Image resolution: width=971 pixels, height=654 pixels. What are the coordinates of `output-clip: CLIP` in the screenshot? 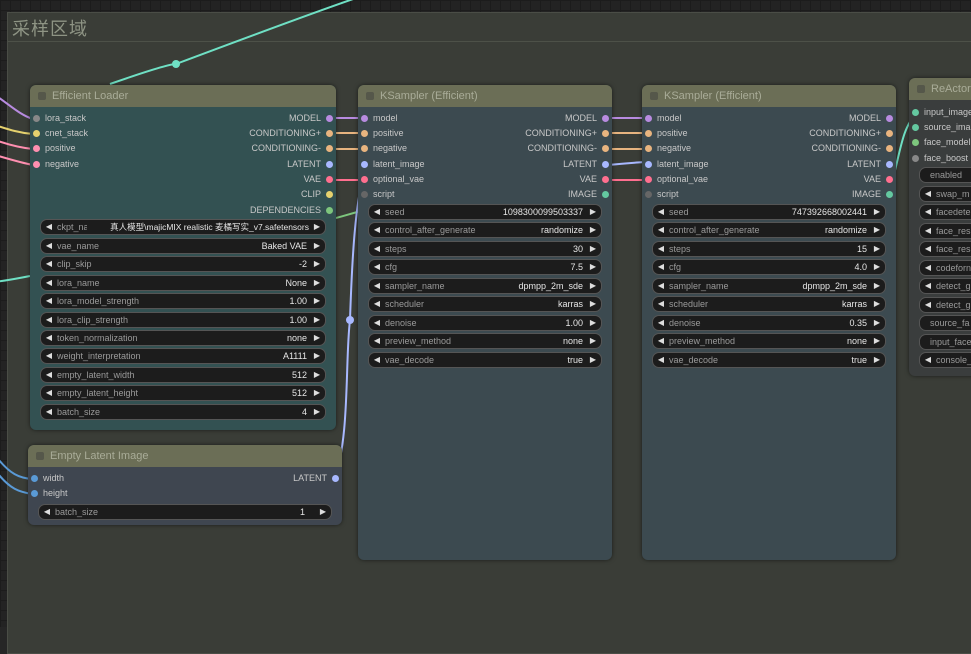 It's located at (318, 194).